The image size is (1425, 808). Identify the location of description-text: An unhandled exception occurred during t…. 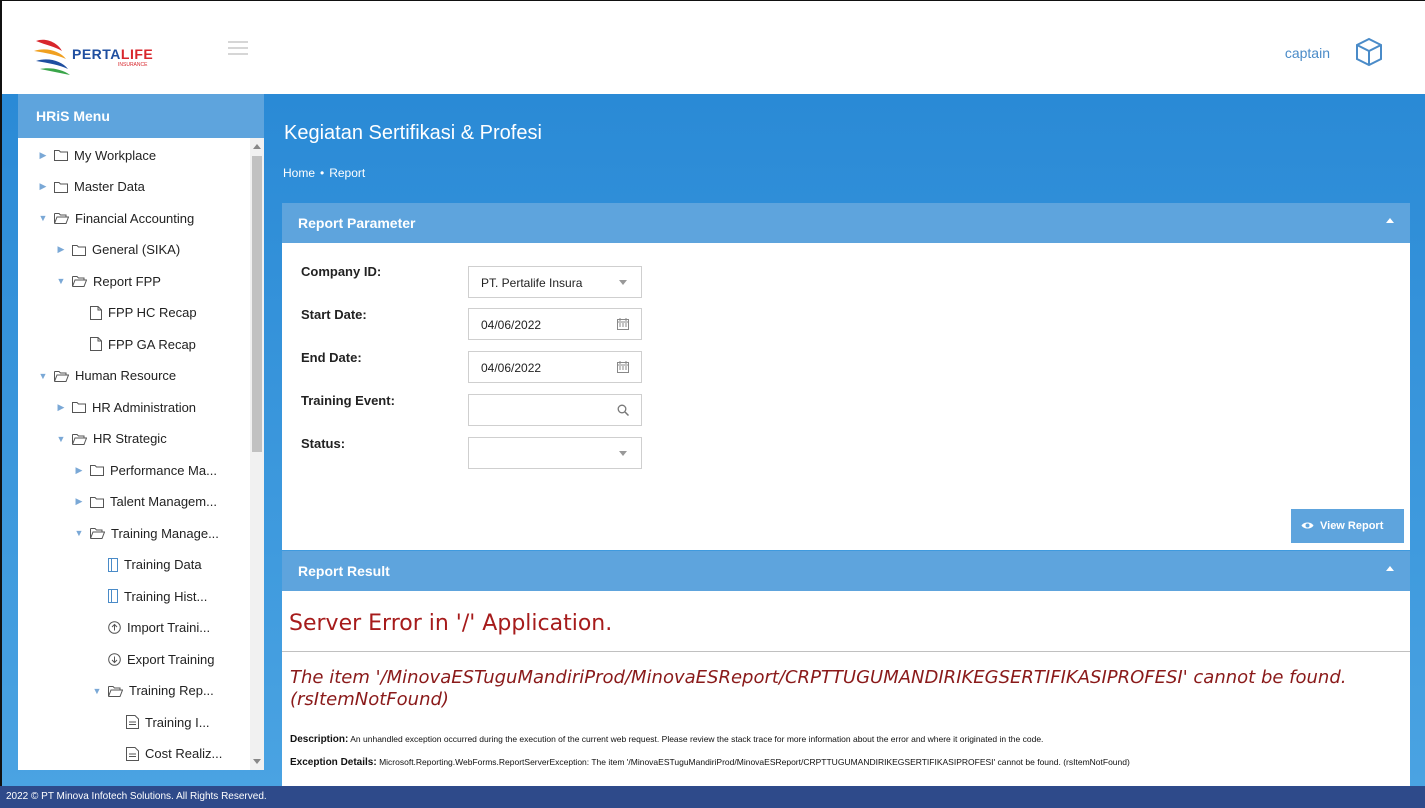
(697, 739).